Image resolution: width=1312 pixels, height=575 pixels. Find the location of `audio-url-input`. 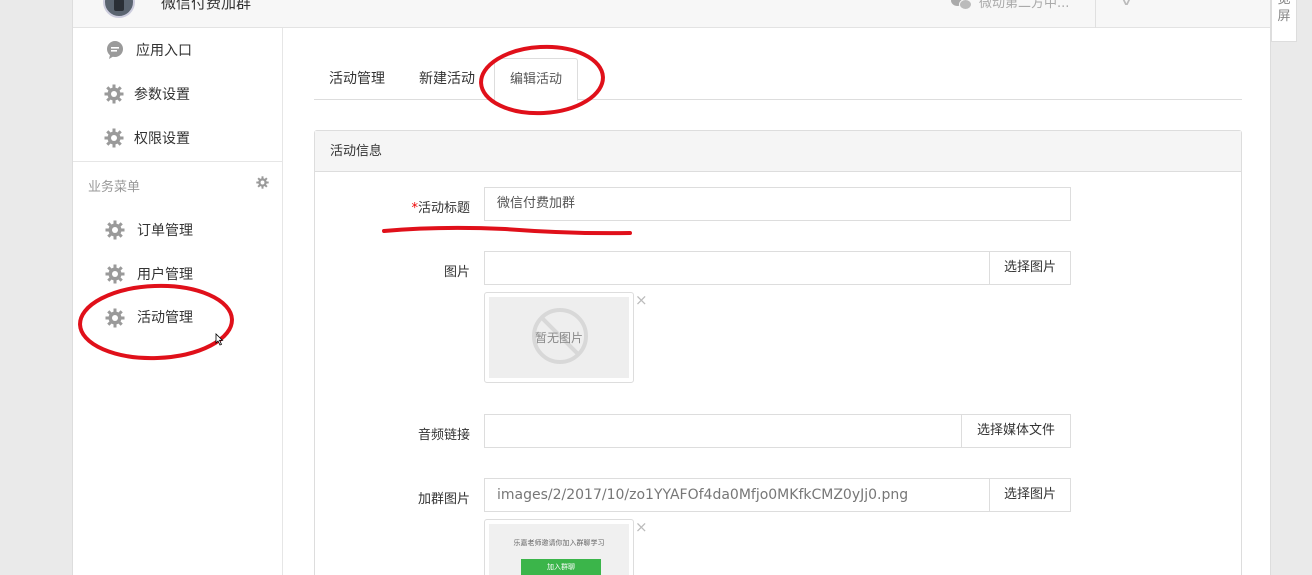

audio-url-input is located at coordinates (723, 431).